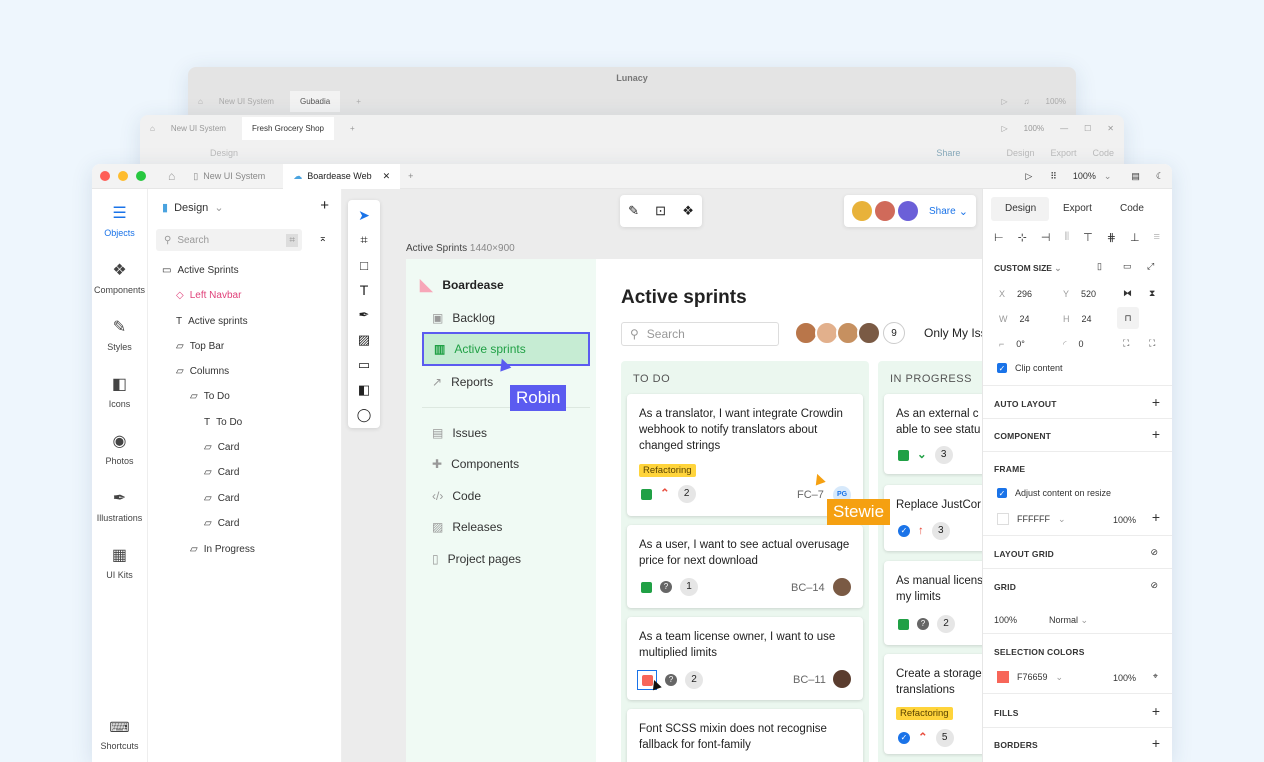 The width and height of the screenshot is (1264, 762). Describe the element at coordinates (955, 333) in the screenshot. I see `only-my-issues-filter: Only My Iss` at that location.